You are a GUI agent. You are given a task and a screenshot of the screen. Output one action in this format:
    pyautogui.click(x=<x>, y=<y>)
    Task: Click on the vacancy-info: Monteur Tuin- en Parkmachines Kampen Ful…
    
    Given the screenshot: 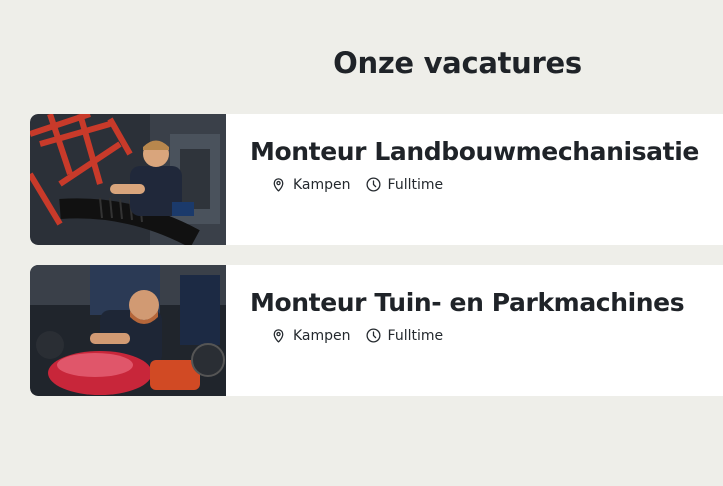 What is the action you would take?
    pyautogui.click(x=481, y=315)
    